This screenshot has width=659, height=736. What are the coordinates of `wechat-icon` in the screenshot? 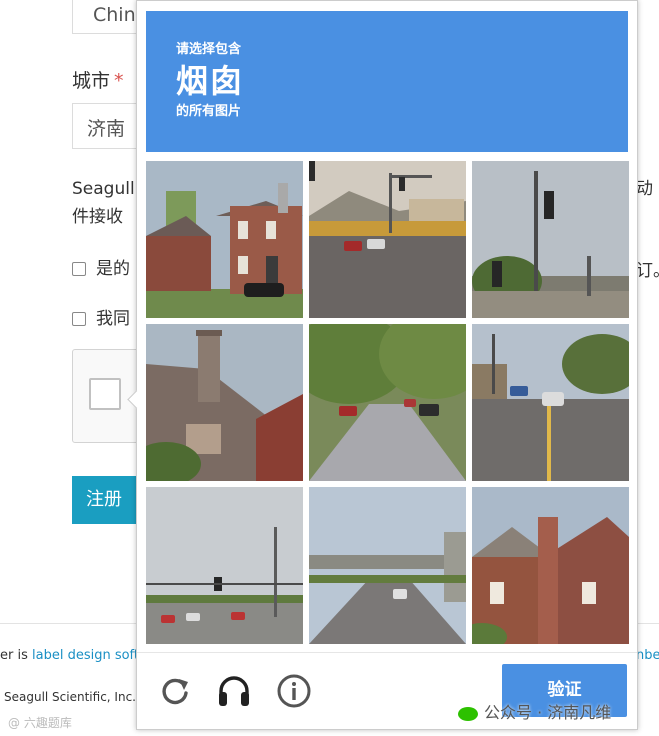 It's located at (468, 713).